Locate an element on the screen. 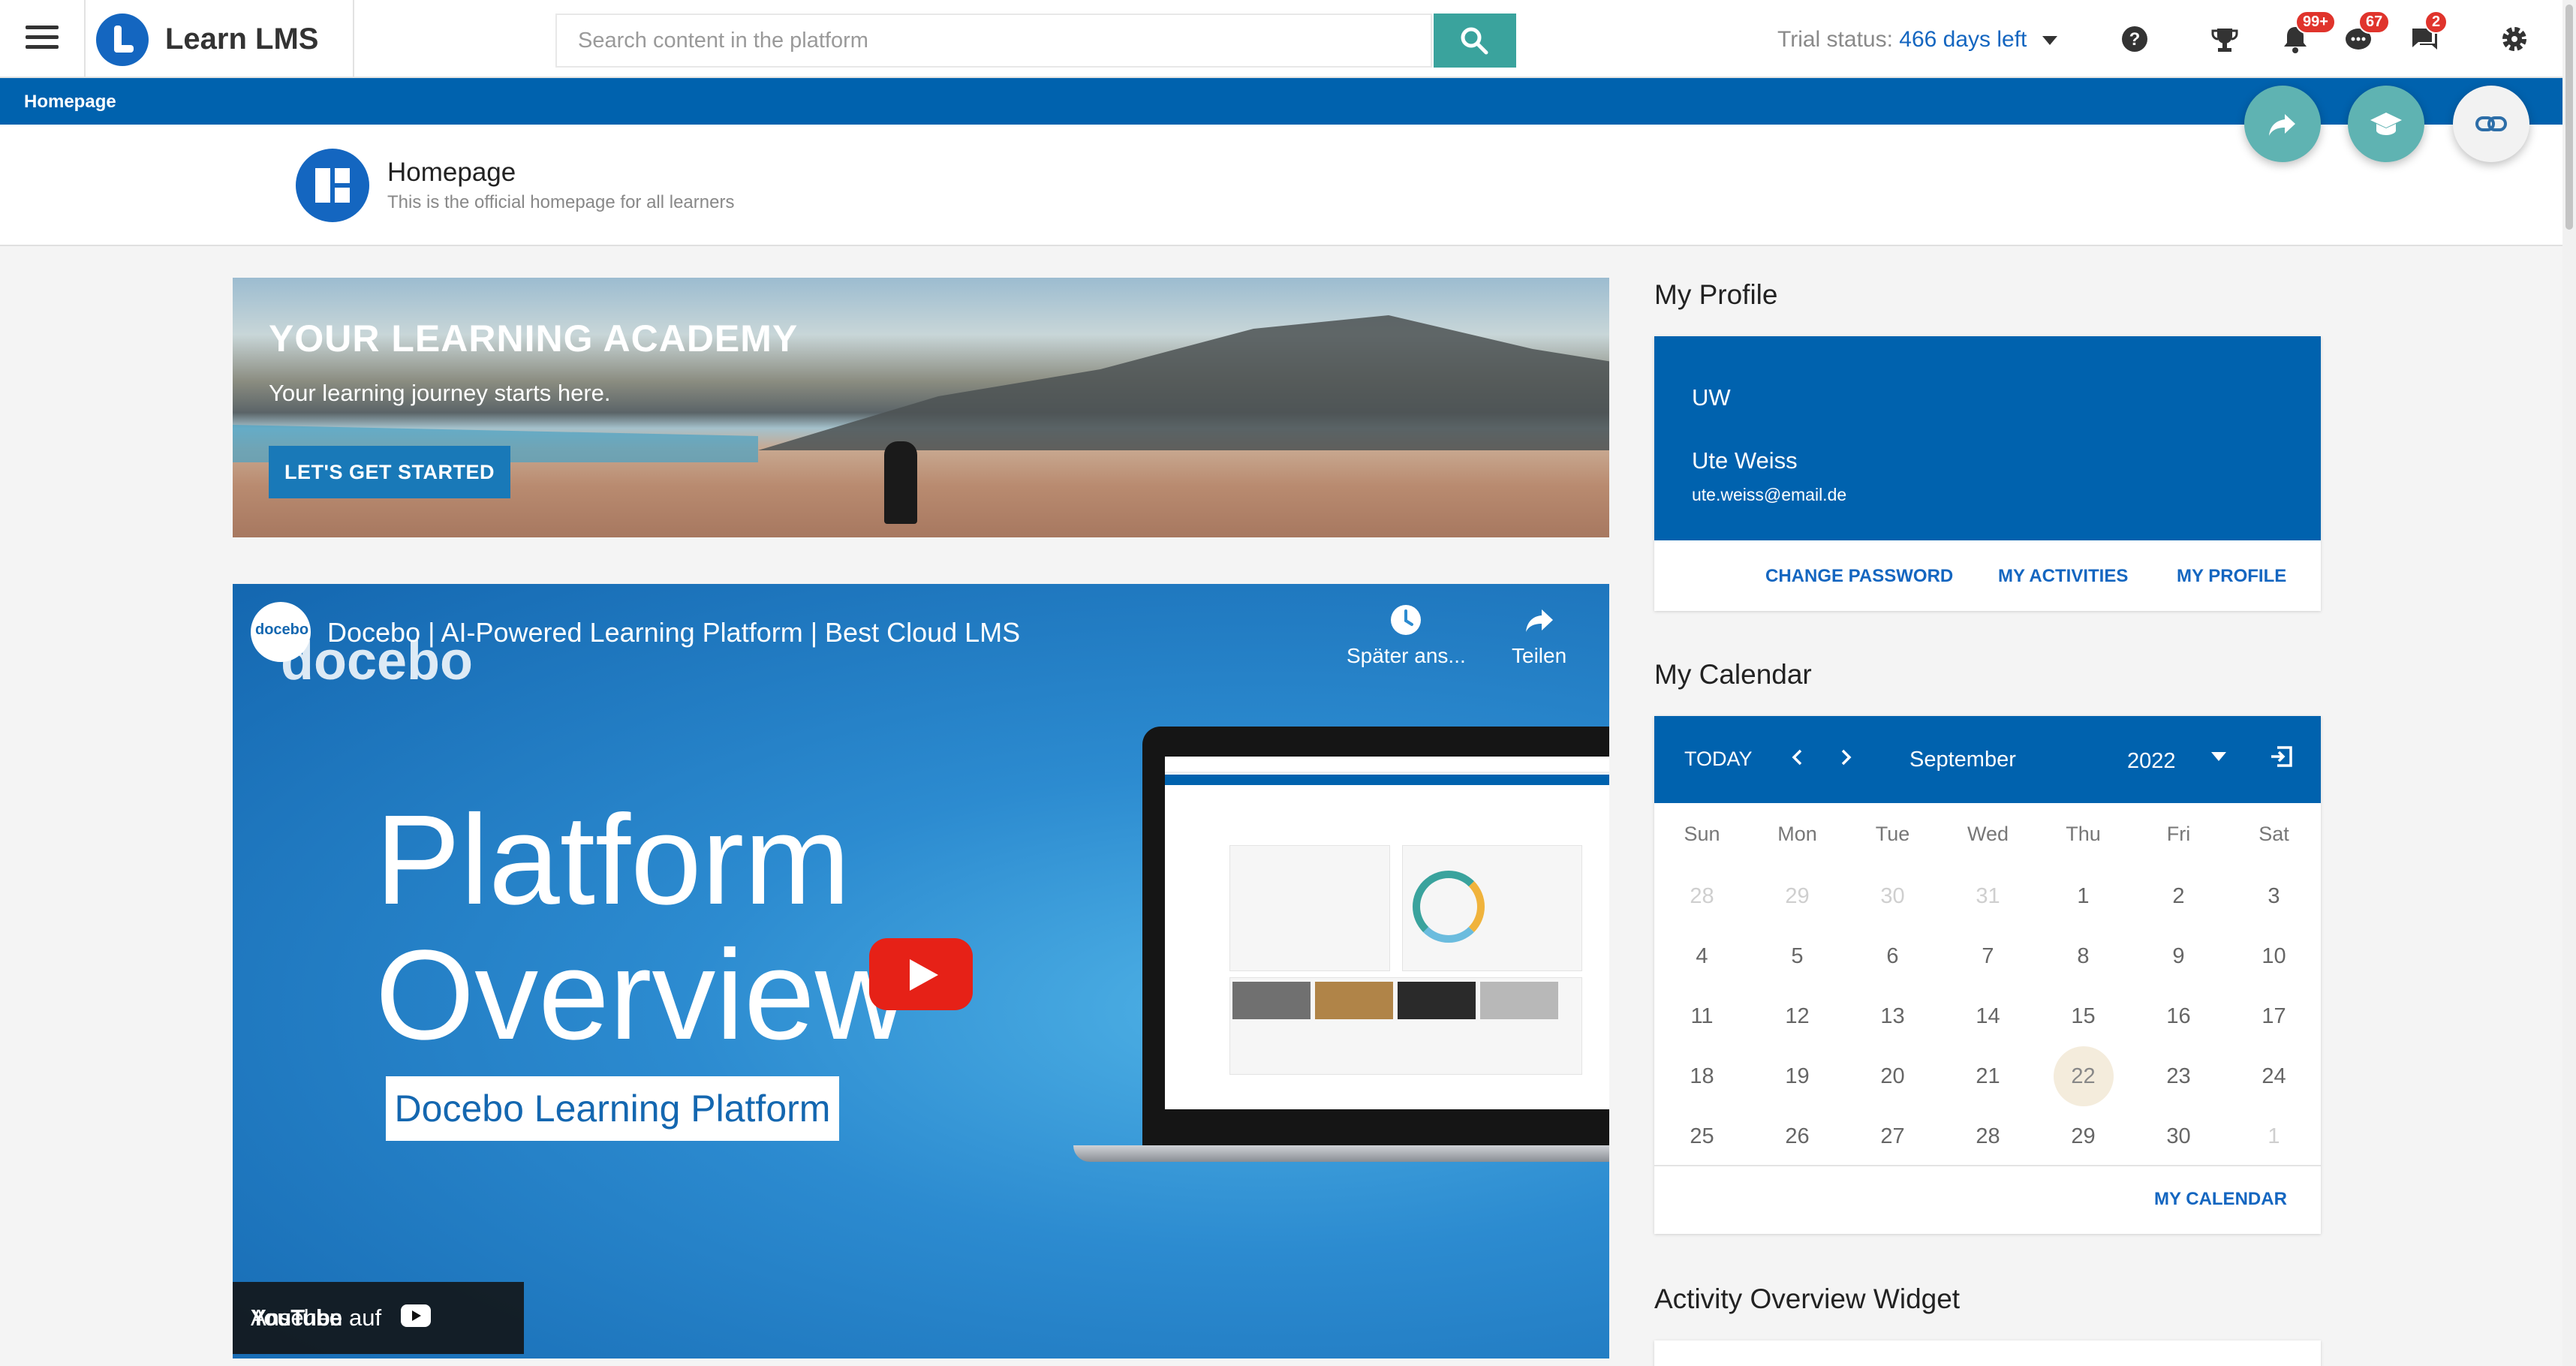 The image size is (2576, 1366). calendar-day: 6 is located at coordinates (1893, 956).